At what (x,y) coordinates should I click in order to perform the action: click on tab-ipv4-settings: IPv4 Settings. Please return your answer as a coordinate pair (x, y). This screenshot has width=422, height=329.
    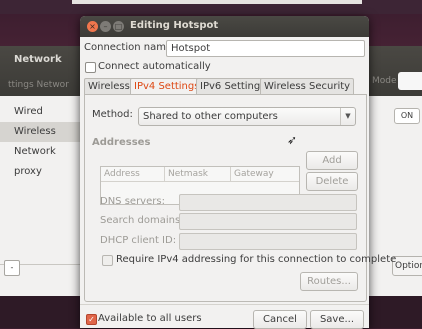
    Looking at the image, I should click on (167, 86).